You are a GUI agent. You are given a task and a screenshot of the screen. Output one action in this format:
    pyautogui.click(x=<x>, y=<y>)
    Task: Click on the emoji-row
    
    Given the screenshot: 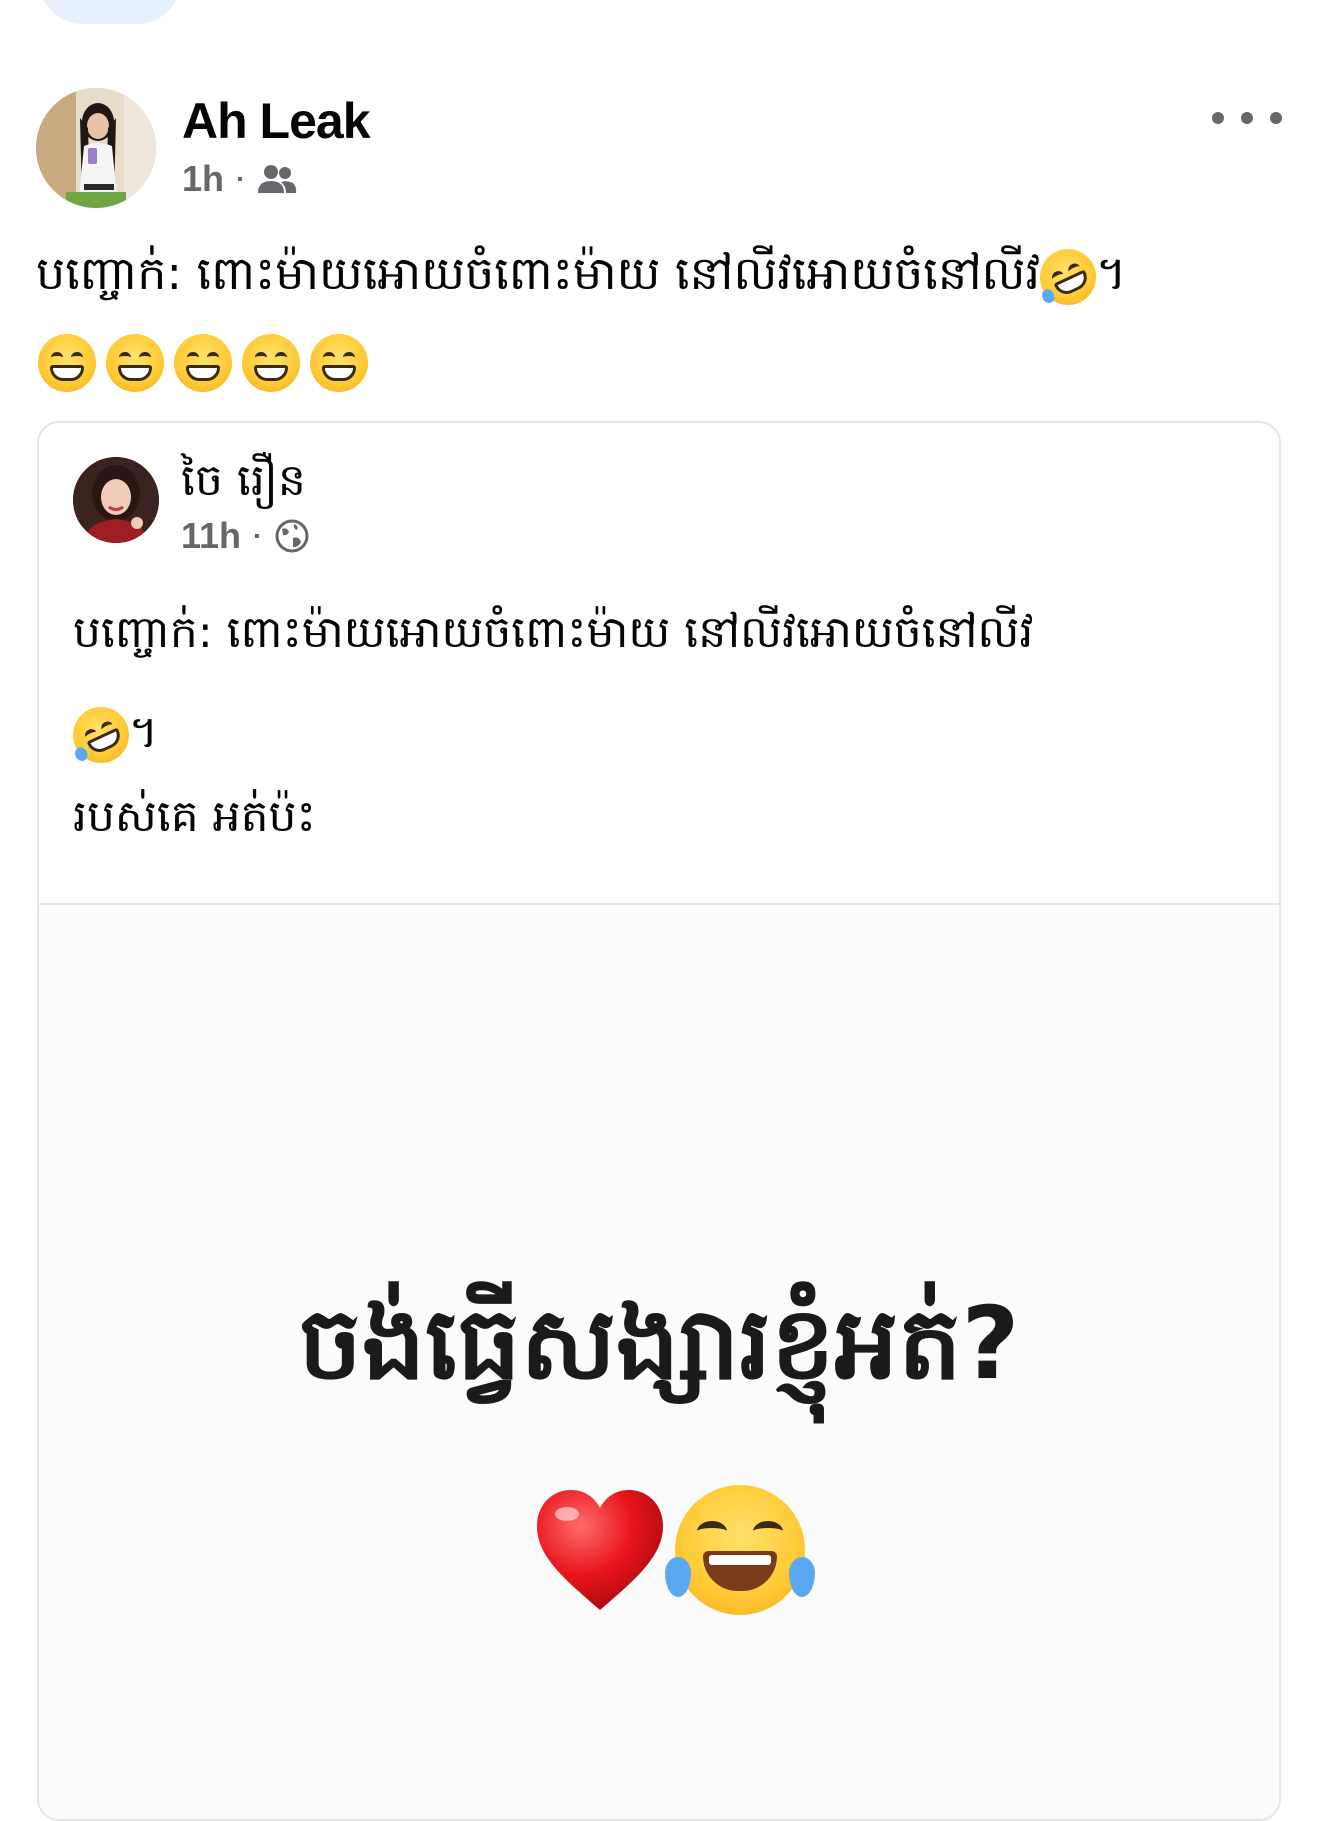 What is the action you would take?
    pyautogui.click(x=203, y=363)
    